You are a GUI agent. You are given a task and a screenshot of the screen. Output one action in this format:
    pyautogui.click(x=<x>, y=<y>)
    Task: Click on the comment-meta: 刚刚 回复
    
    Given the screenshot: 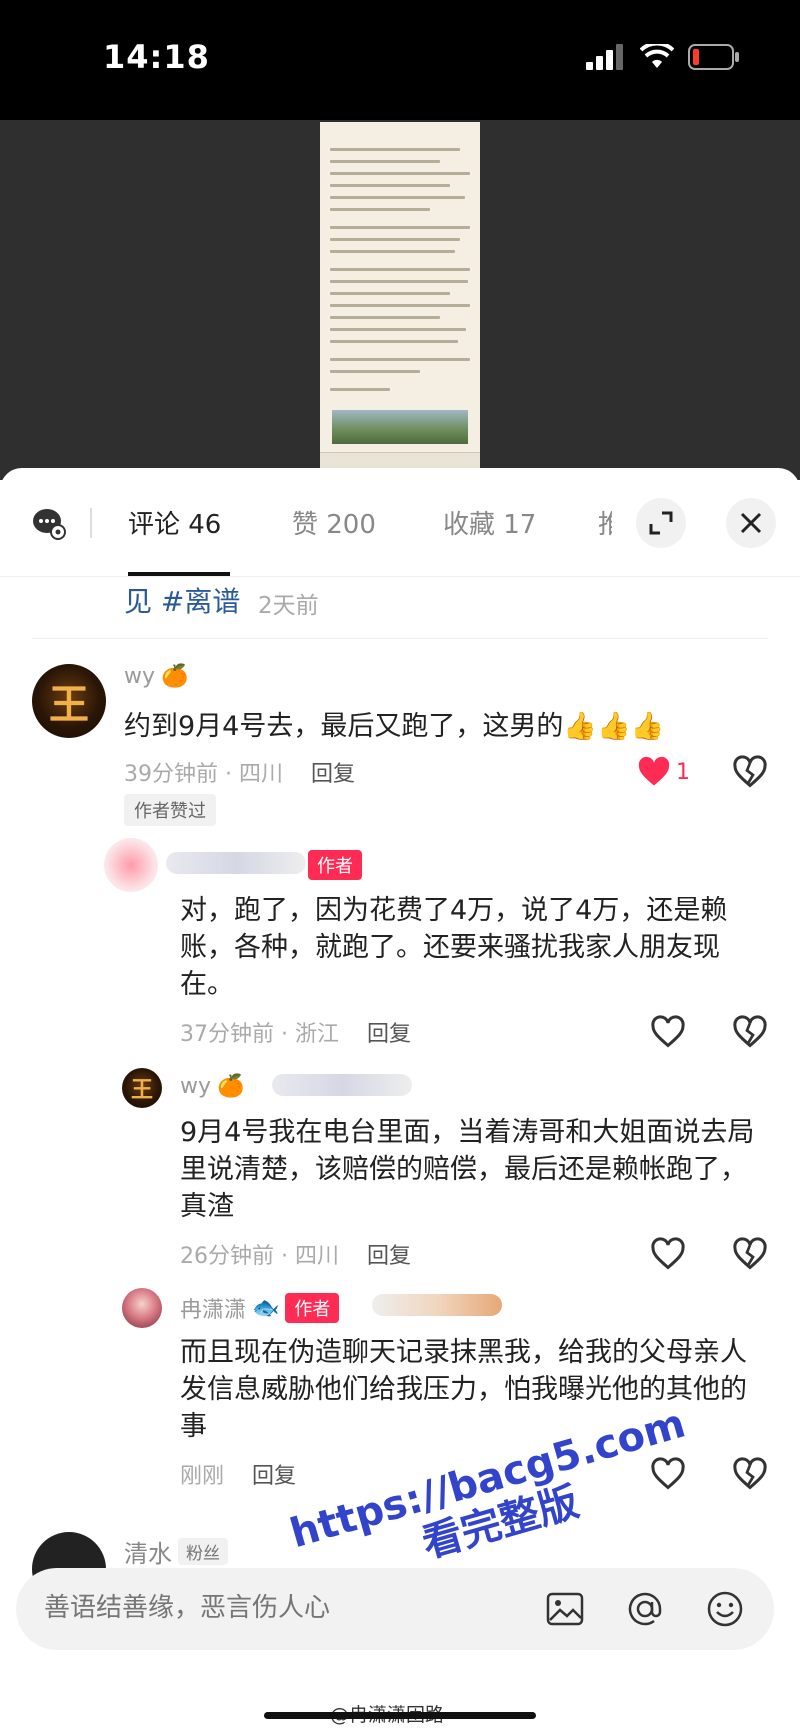 What is the action you would take?
    pyautogui.click(x=238, y=1474)
    